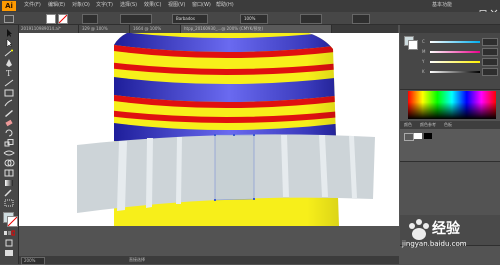  I want to click on workspace-switcher: 基本功能, so click(442, 5).